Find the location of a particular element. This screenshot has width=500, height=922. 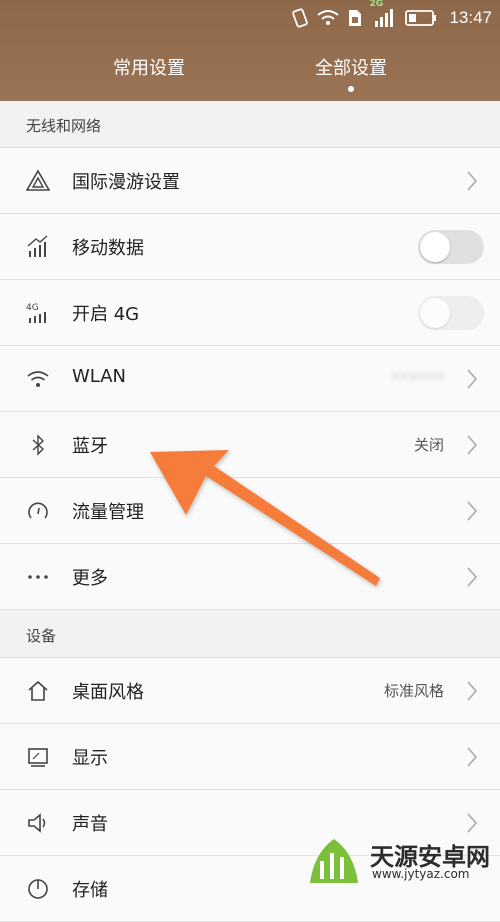

tab-label: 全部设置 is located at coordinates (351, 68).